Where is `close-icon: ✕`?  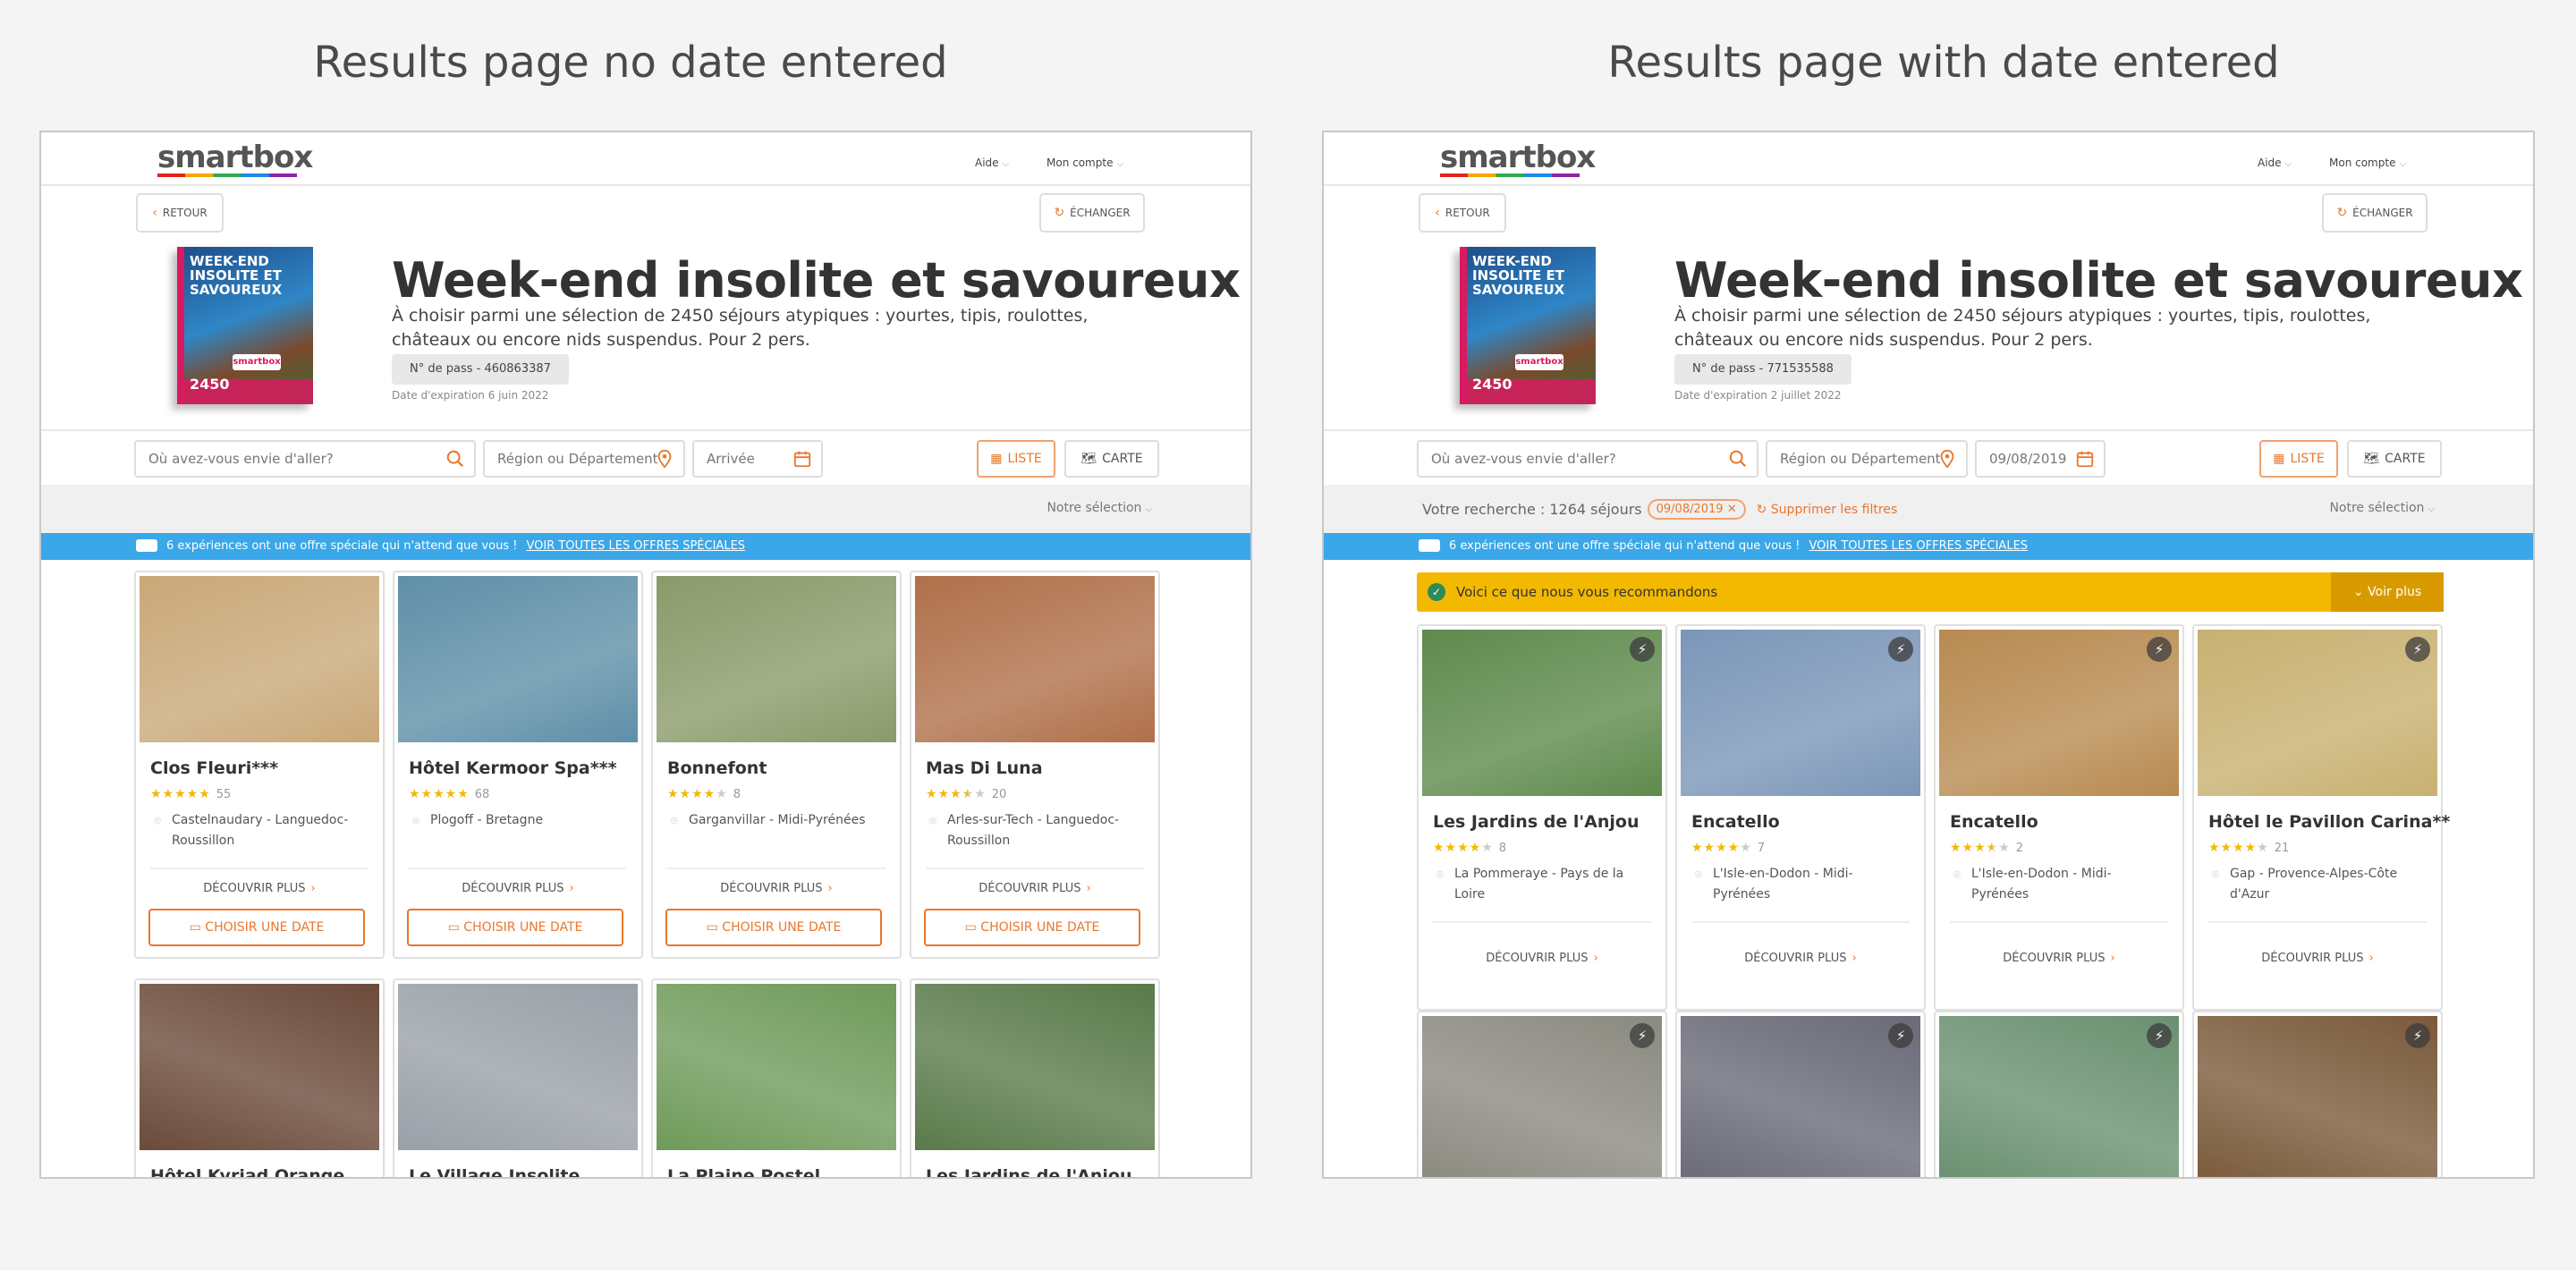
close-icon: ✕ is located at coordinates (1732, 509).